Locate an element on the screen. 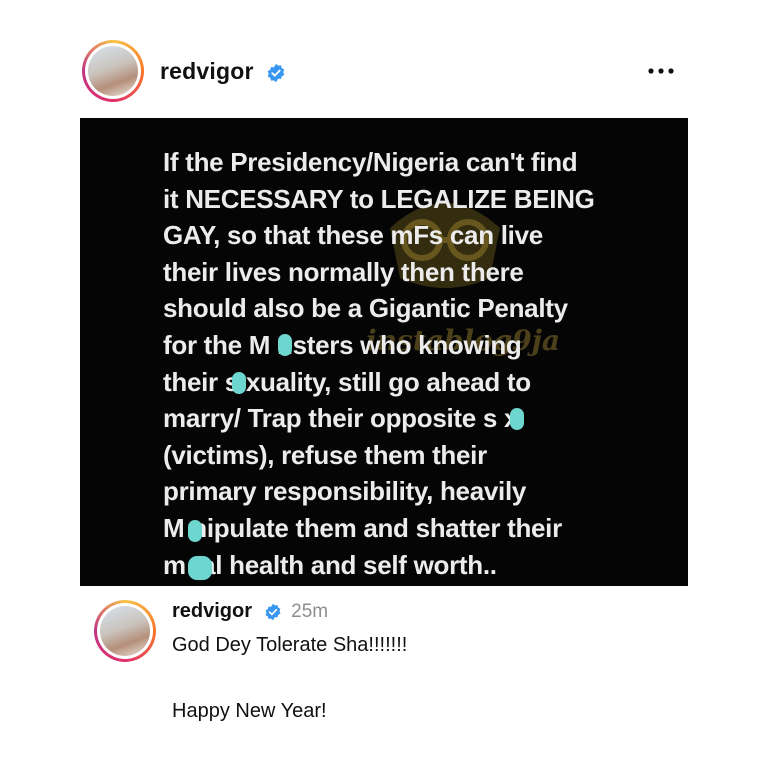  post-username-row: redvigor is located at coordinates (223, 71).